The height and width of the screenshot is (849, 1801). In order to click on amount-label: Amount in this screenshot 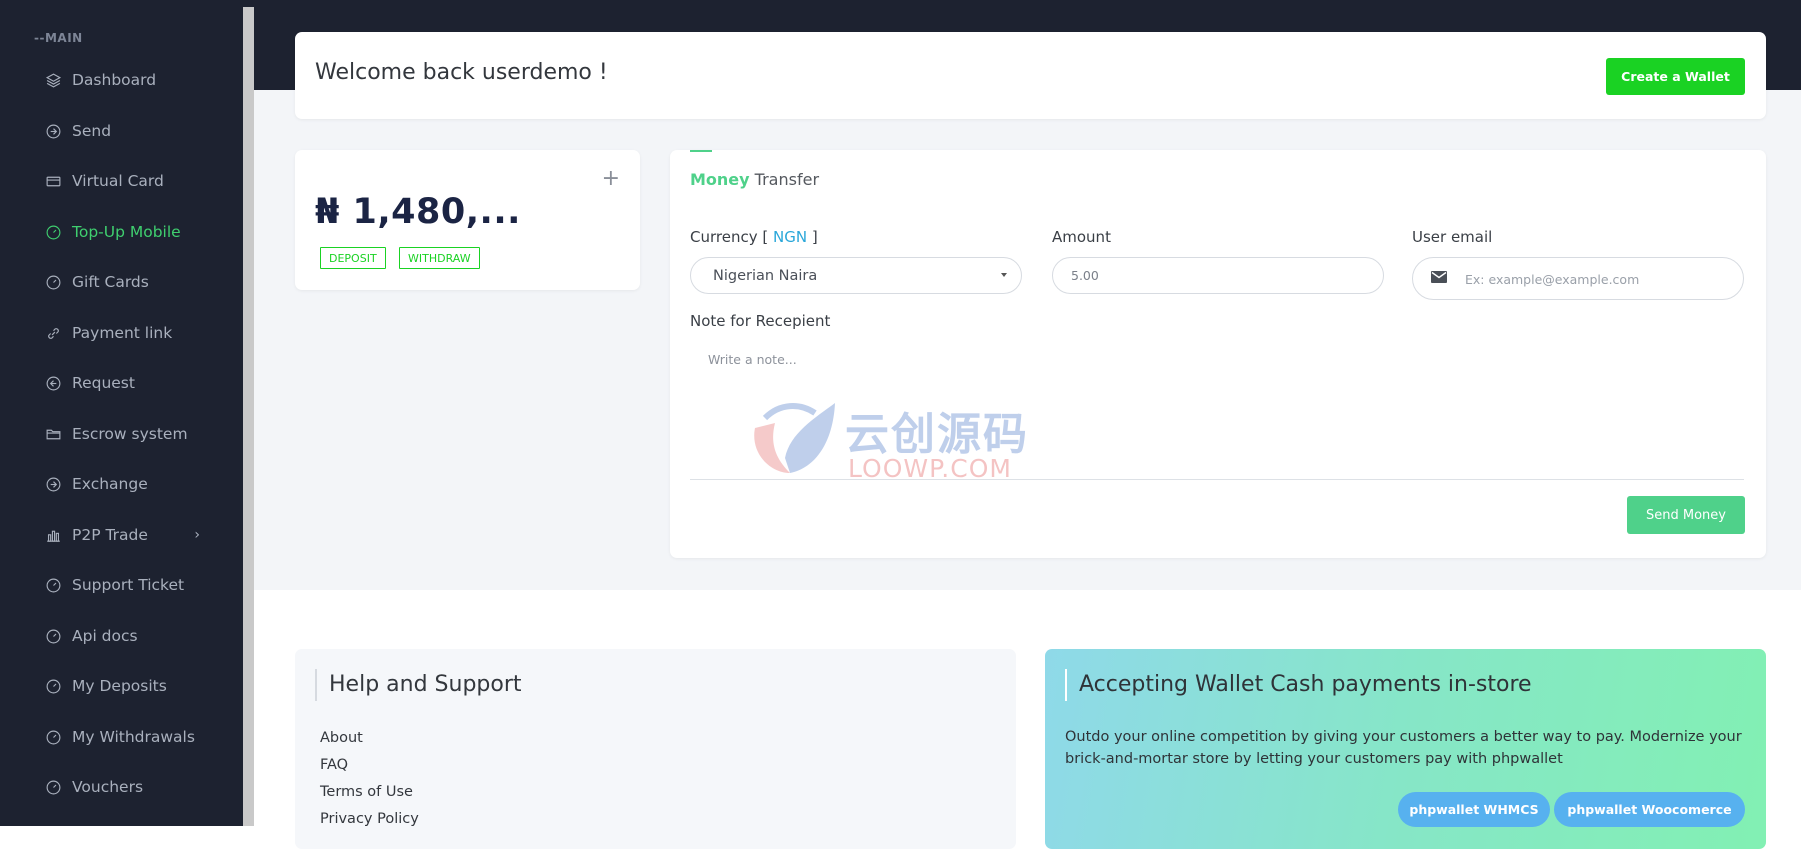, I will do `click(1081, 237)`.